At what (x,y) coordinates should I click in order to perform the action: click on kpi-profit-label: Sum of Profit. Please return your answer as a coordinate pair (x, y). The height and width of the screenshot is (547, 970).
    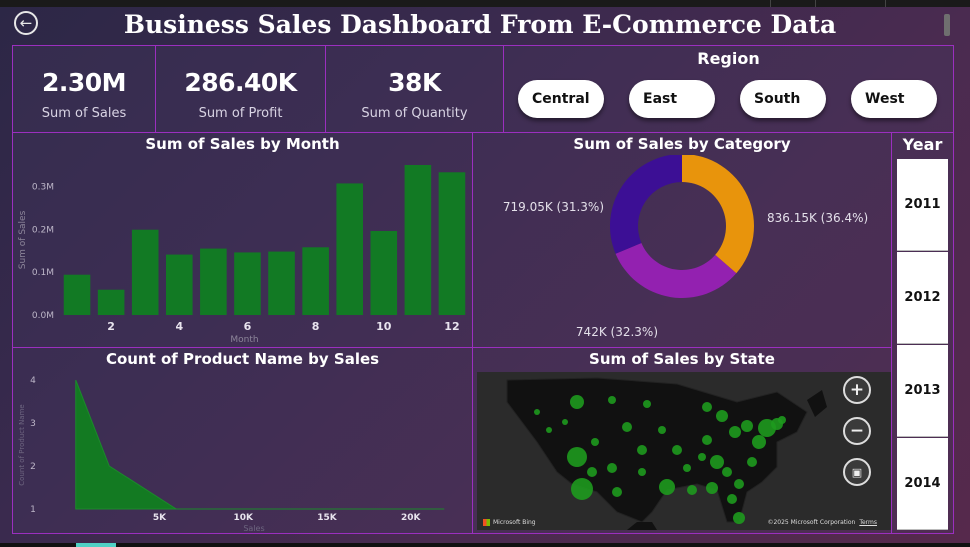
    Looking at the image, I should click on (240, 113).